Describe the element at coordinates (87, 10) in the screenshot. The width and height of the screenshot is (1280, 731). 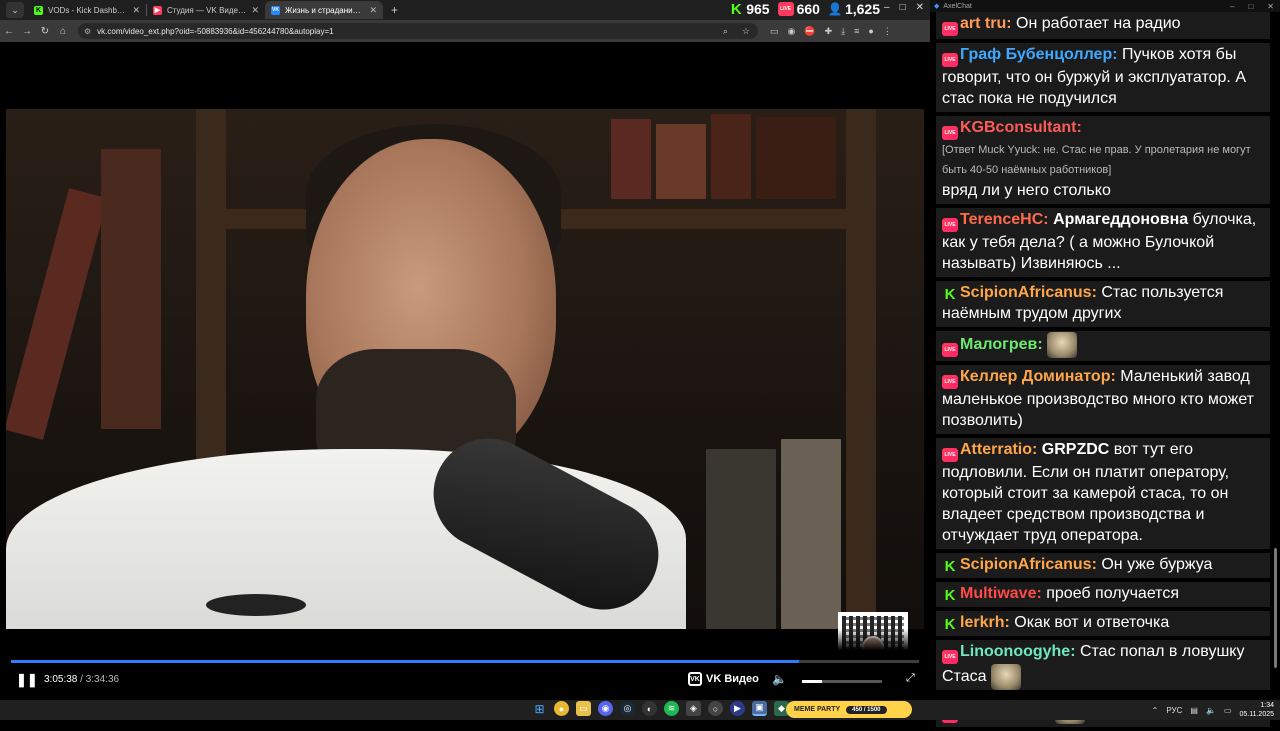
I see `tab-kick-dashboard: K VODs - Kick Dashboard ✕` at that location.